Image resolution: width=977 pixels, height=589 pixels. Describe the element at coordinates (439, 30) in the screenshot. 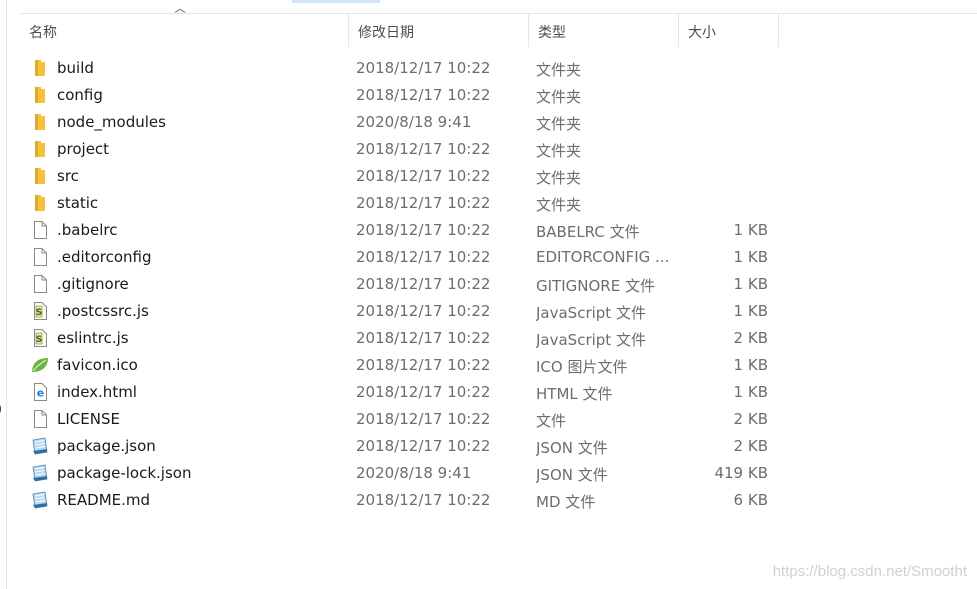

I see `column-header-date: 修改日期` at that location.